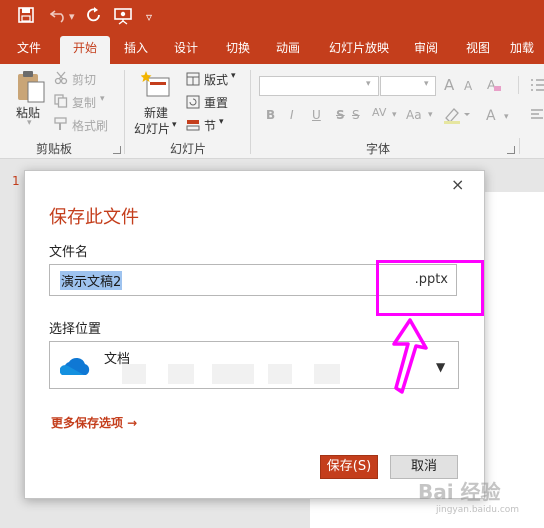 The width and height of the screenshot is (544, 528). I want to click on font-color-dropdown-icon: ▾, so click(506, 117).